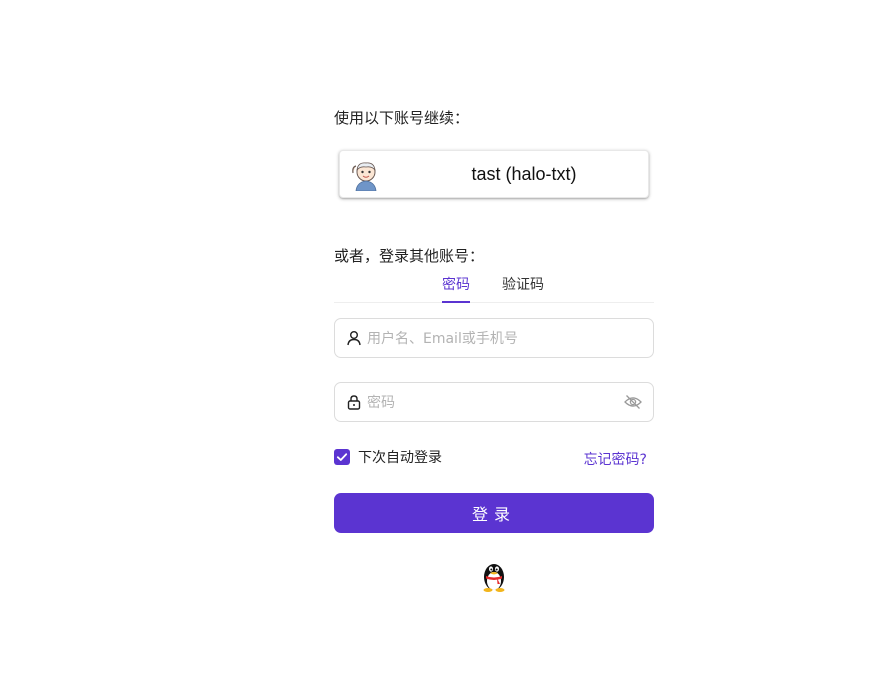 The width and height of the screenshot is (881, 688). I want to click on password-field, so click(494, 402).